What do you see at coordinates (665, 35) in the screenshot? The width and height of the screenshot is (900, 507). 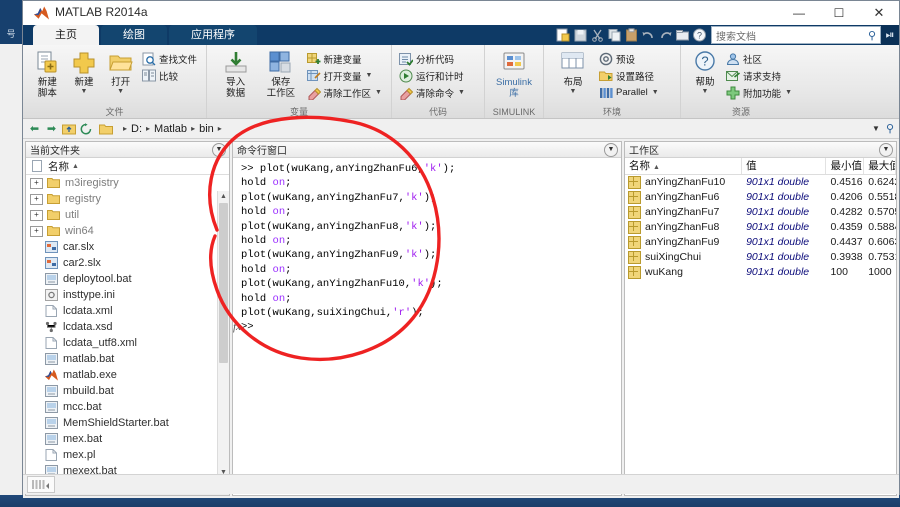 I see `redo-icon` at bounding box center [665, 35].